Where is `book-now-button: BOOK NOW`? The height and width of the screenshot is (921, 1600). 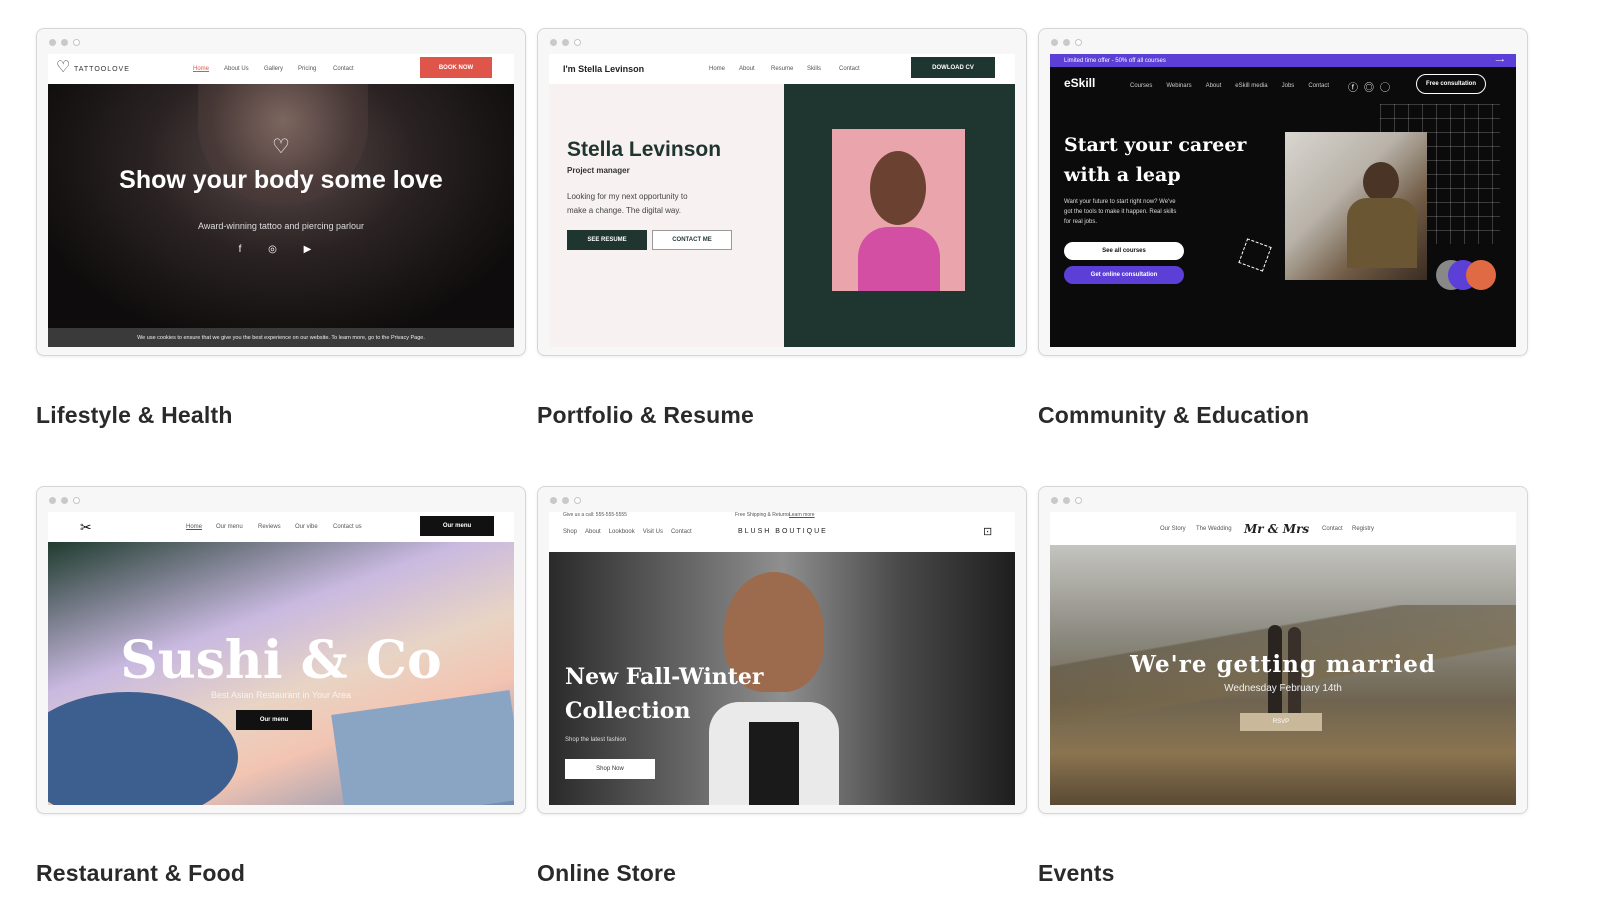
book-now-button: BOOK NOW is located at coordinates (456, 67).